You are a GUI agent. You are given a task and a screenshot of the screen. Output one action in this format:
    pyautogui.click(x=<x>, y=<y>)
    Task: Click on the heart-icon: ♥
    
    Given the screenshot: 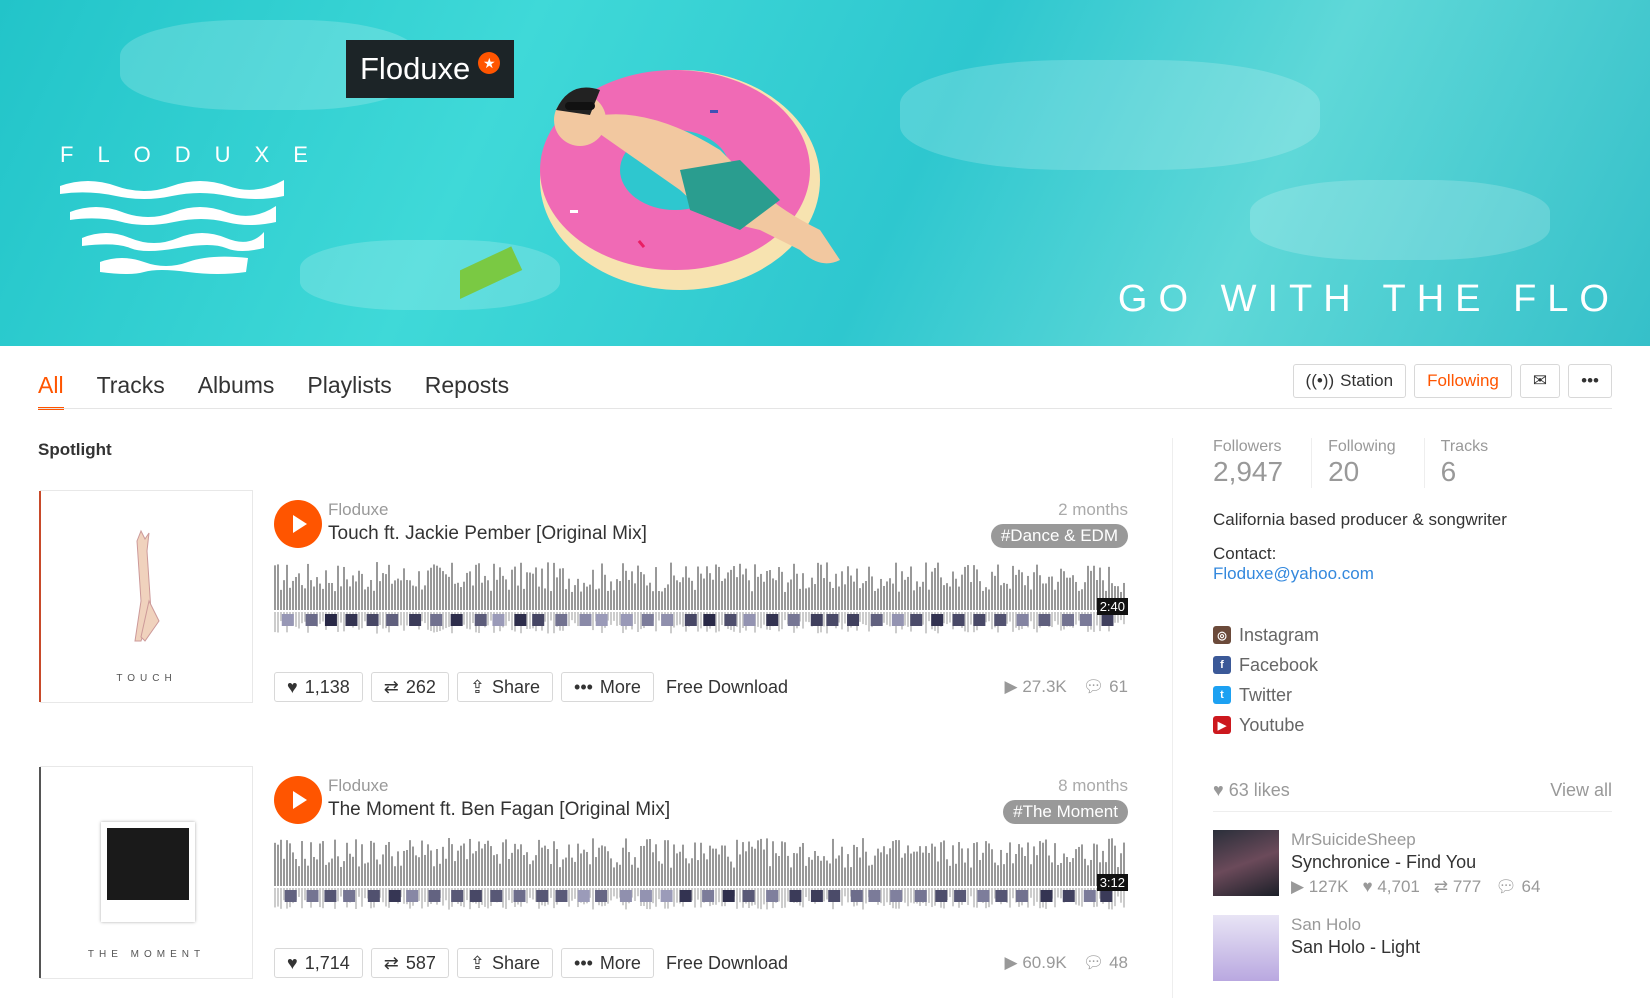 What is the action you would take?
    pyautogui.click(x=292, y=962)
    